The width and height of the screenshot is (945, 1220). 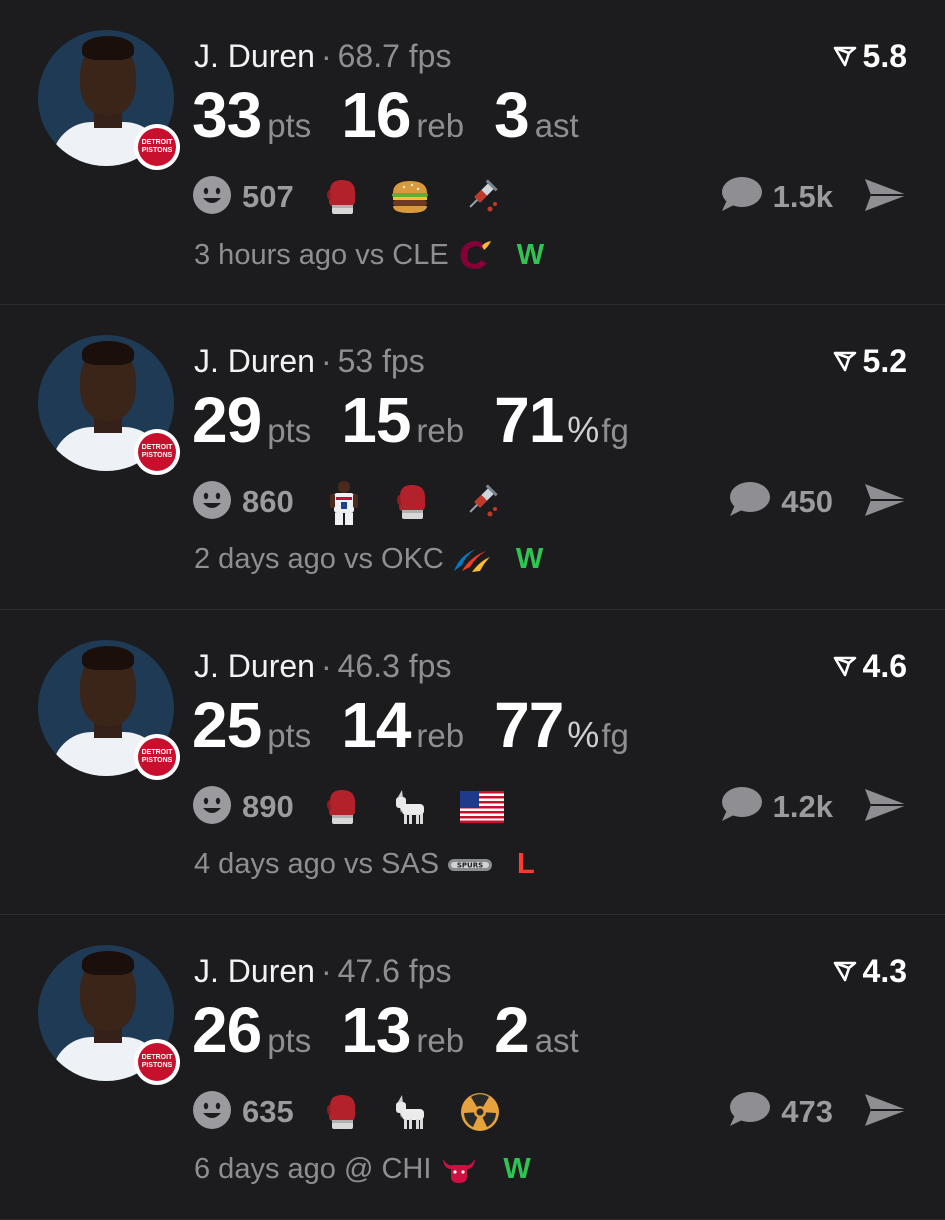 What do you see at coordinates (776, 197) in the screenshot?
I see `comment-button: 1.5k` at bounding box center [776, 197].